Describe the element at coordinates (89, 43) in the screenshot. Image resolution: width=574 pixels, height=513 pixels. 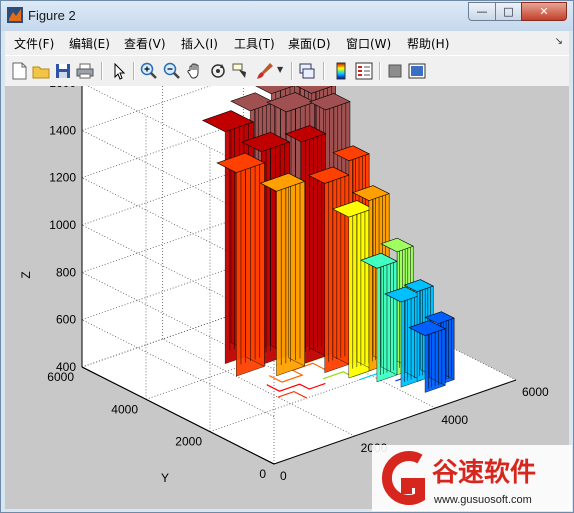
I see `menu-edit: 编辑(E)` at that location.